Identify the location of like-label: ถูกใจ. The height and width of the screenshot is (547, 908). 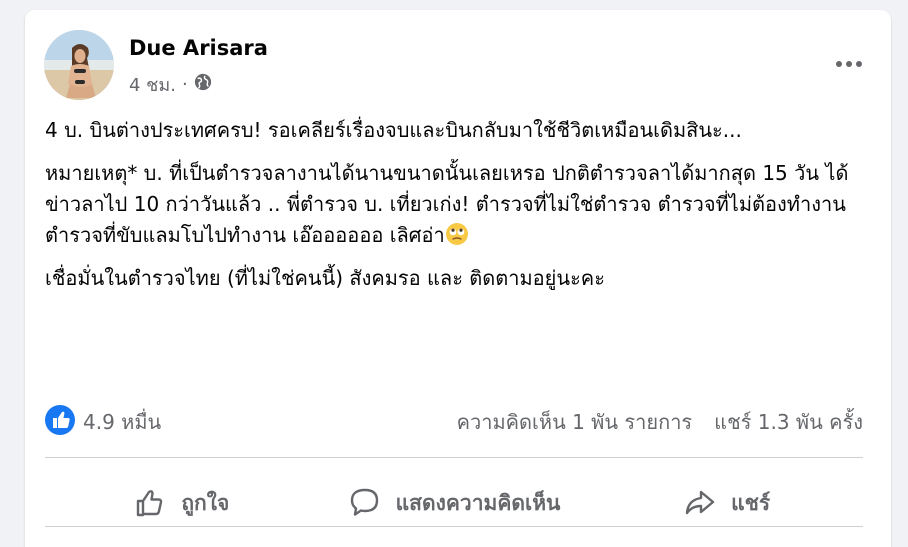
(205, 502).